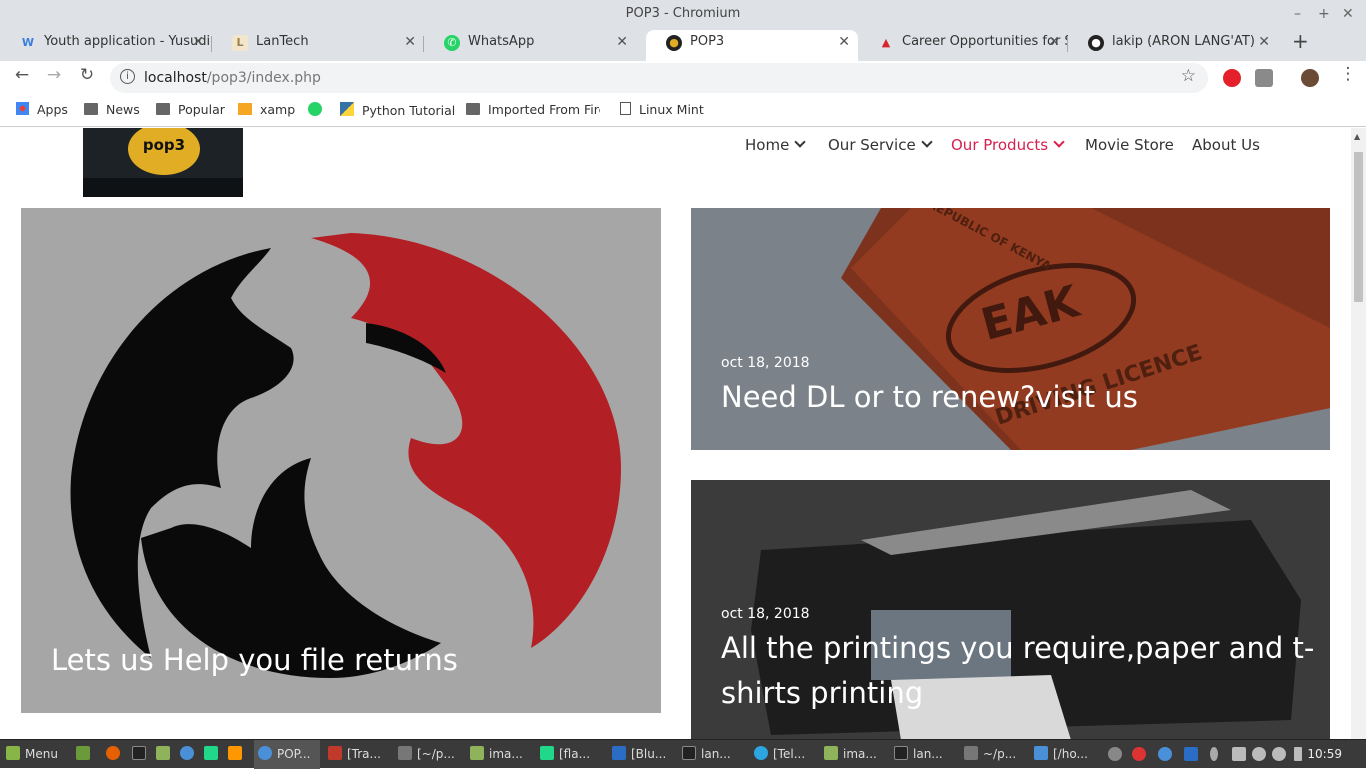  What do you see at coordinates (115, 754) in the screenshot?
I see `launcher-firefox` at bounding box center [115, 754].